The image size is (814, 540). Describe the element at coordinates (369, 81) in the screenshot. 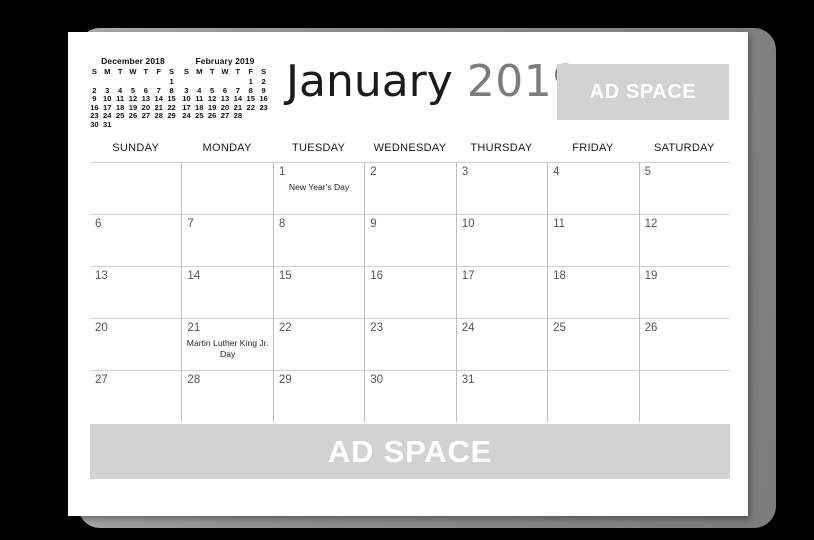

I see `title-month: January` at that location.